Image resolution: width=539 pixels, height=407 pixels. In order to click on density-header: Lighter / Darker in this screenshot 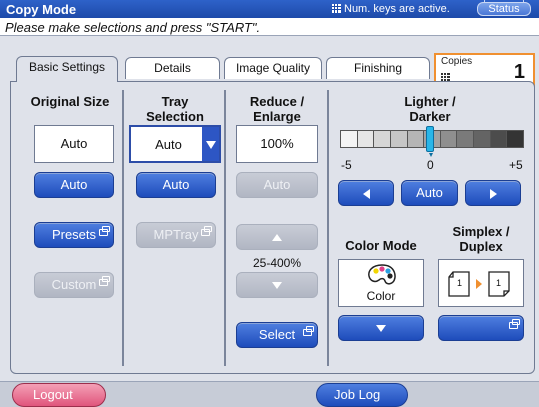, I will do `click(430, 109)`.